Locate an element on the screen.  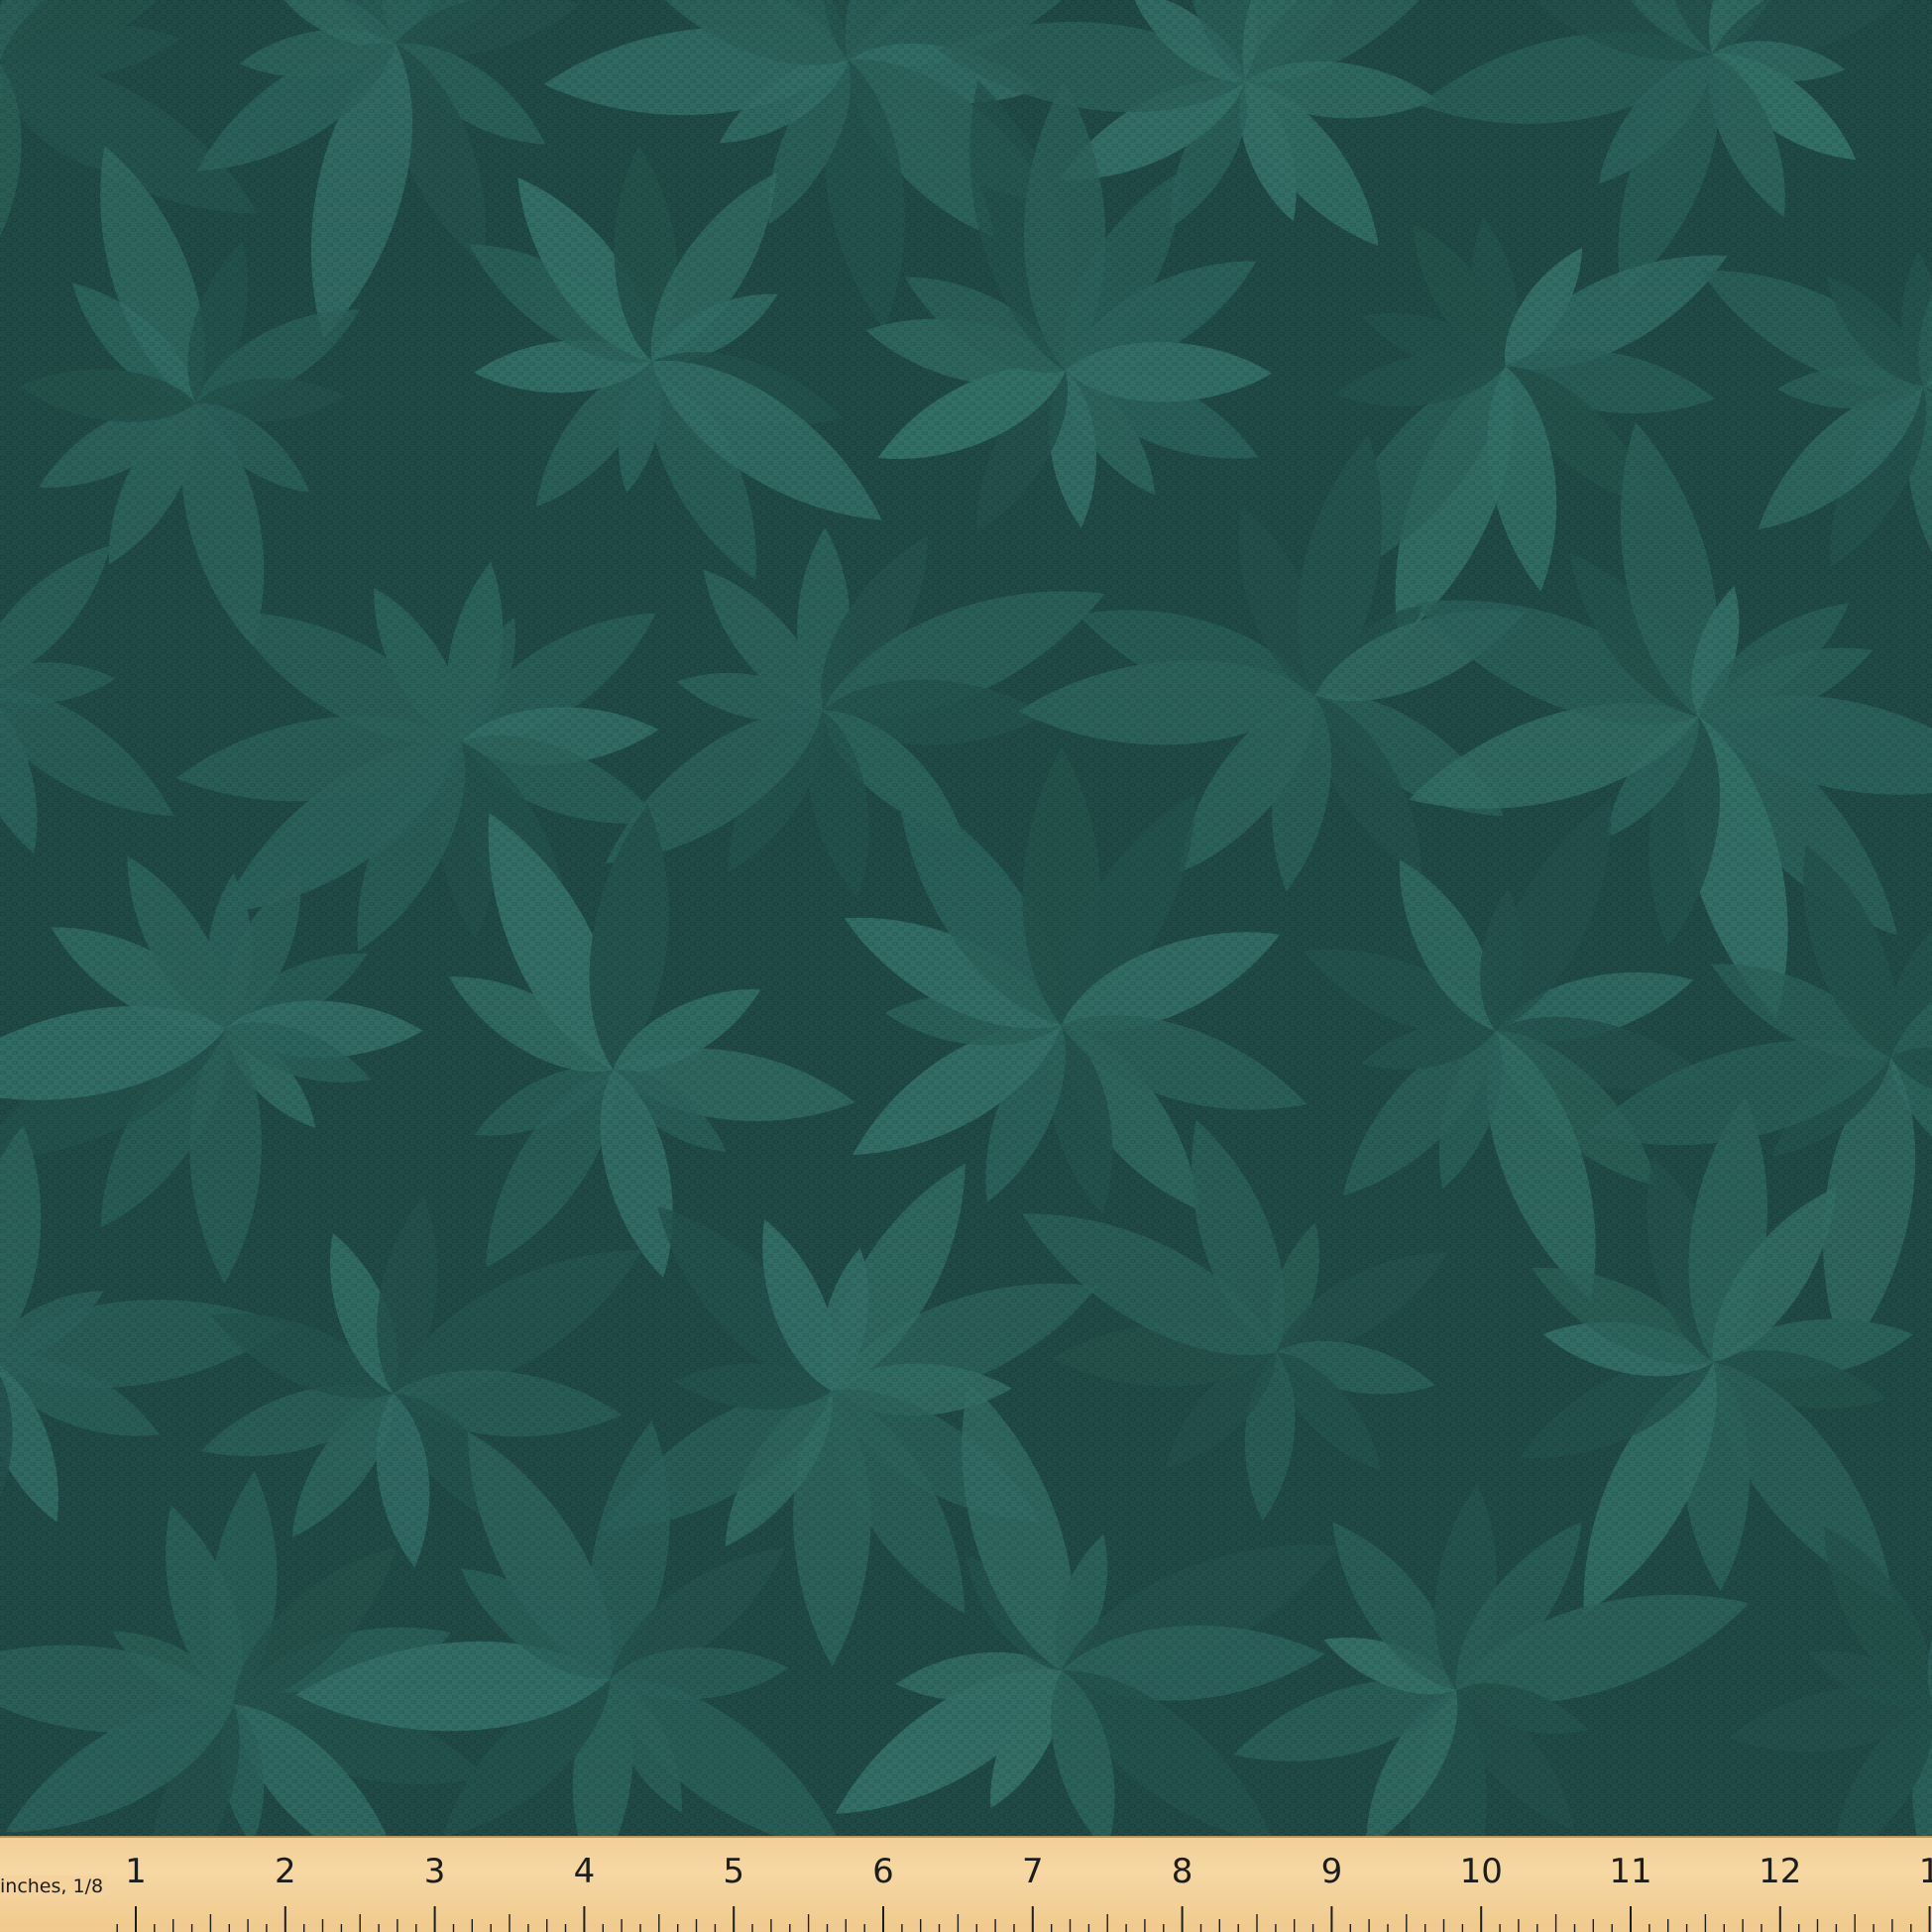
measuring-ruler: 1234567891011121 inches, 1/8 is located at coordinates (966, 1884).